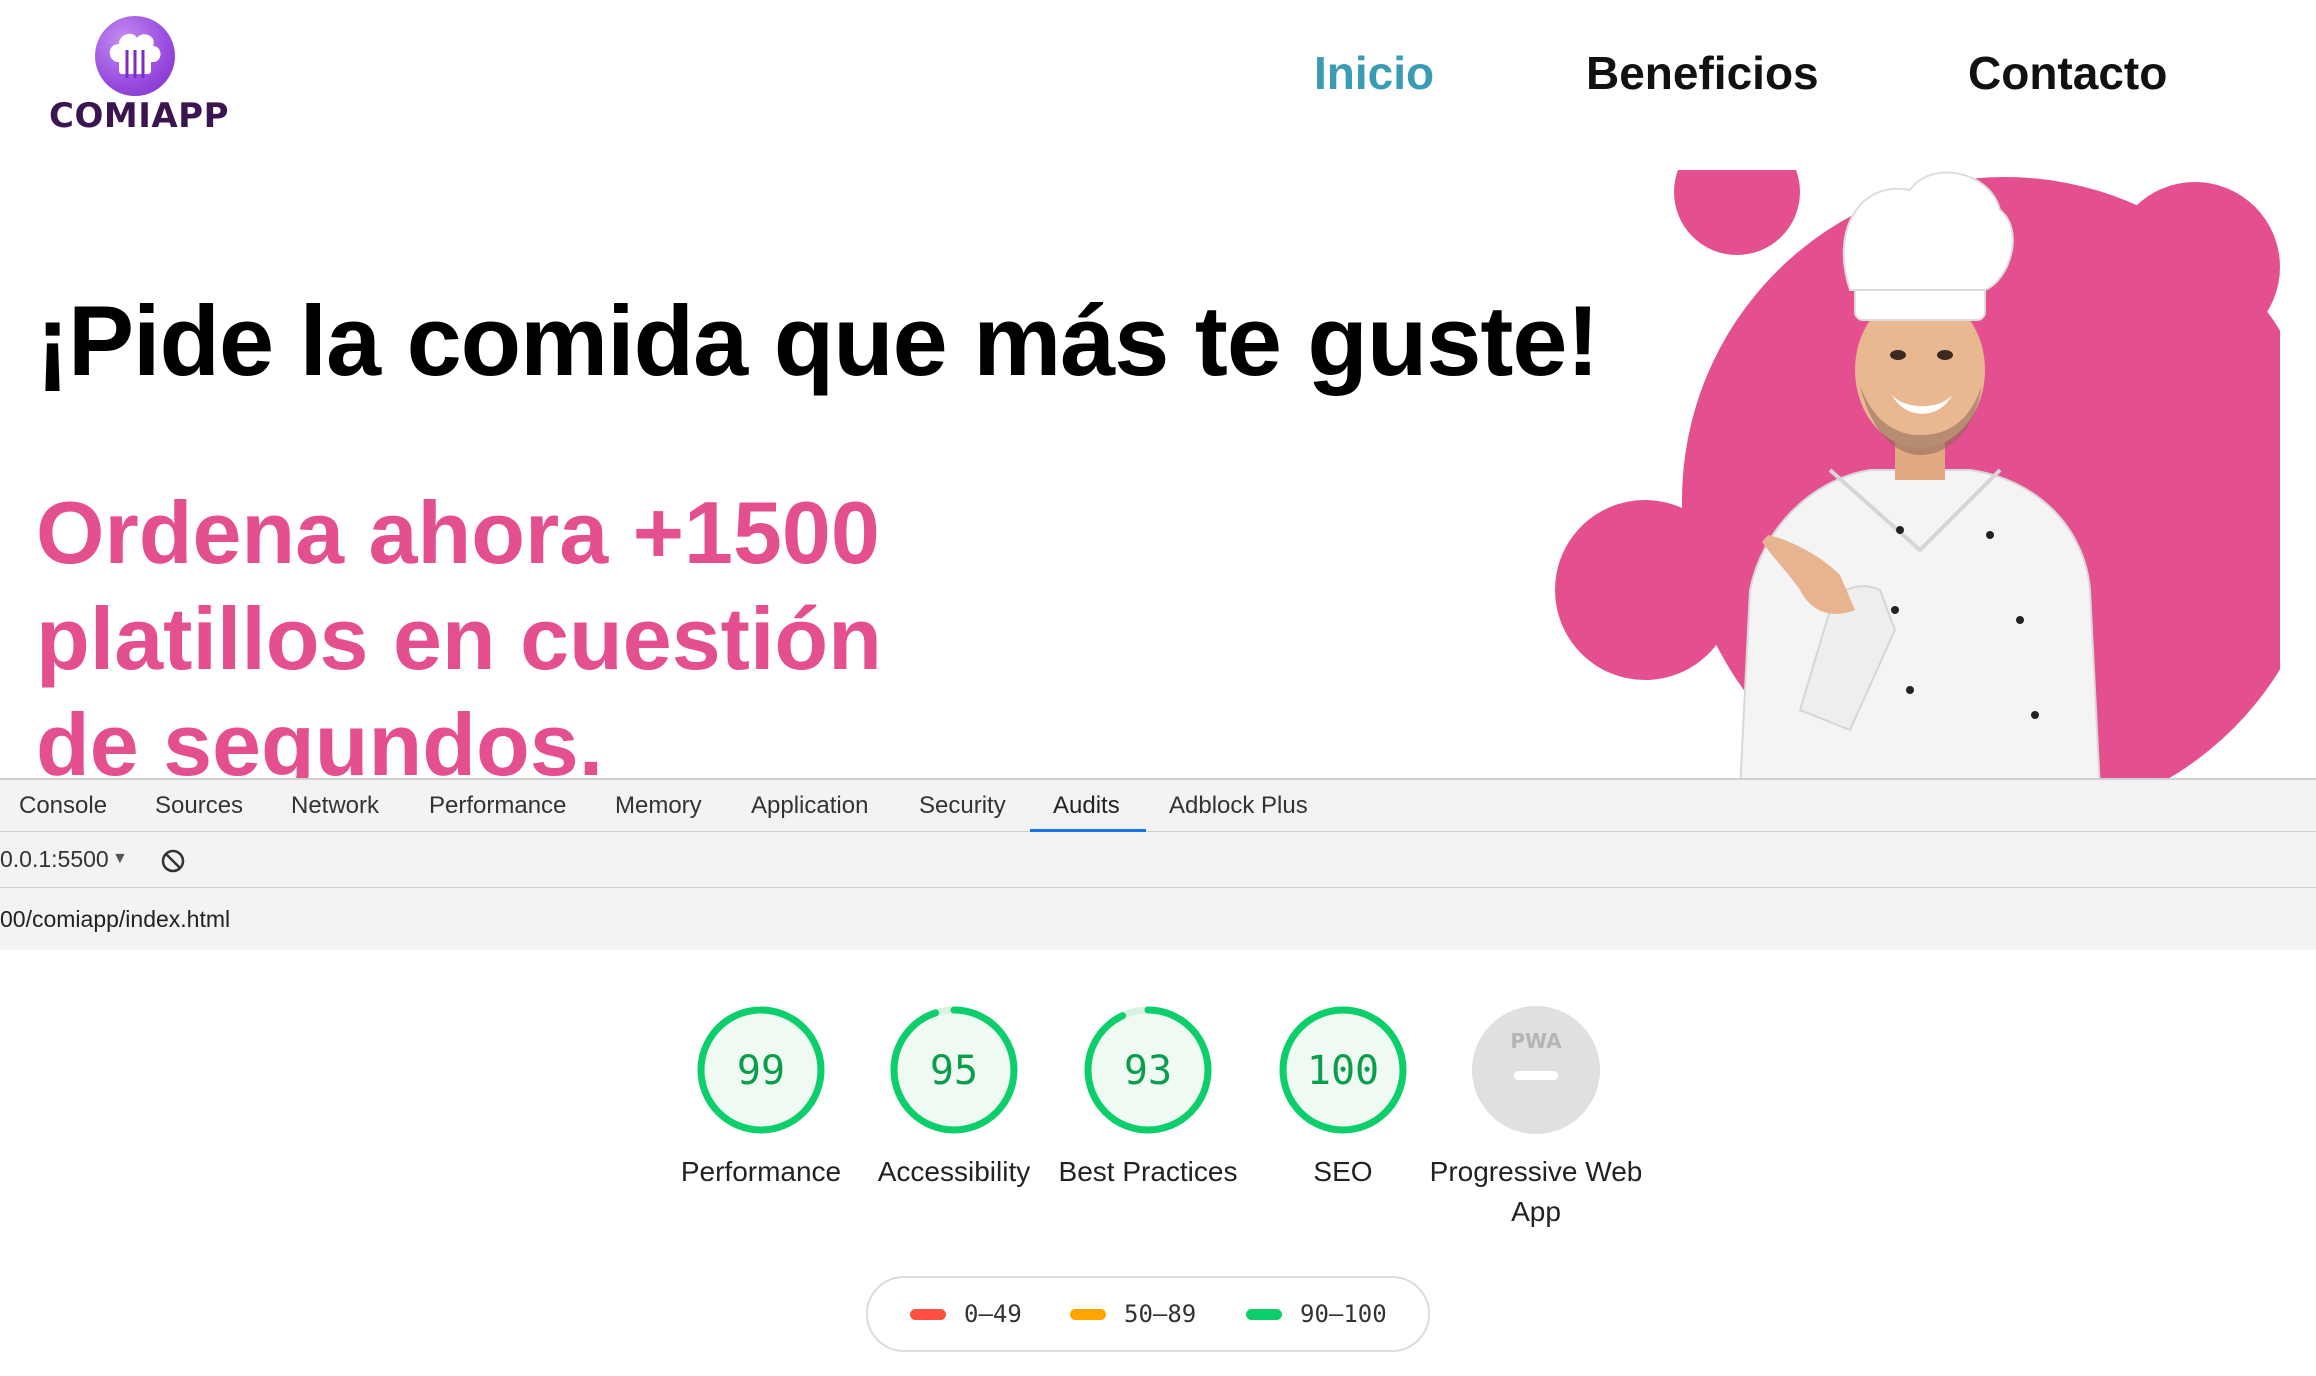 This screenshot has width=2316, height=1376. What do you see at coordinates (658, 806) in the screenshot?
I see `tab-memory: Memory` at bounding box center [658, 806].